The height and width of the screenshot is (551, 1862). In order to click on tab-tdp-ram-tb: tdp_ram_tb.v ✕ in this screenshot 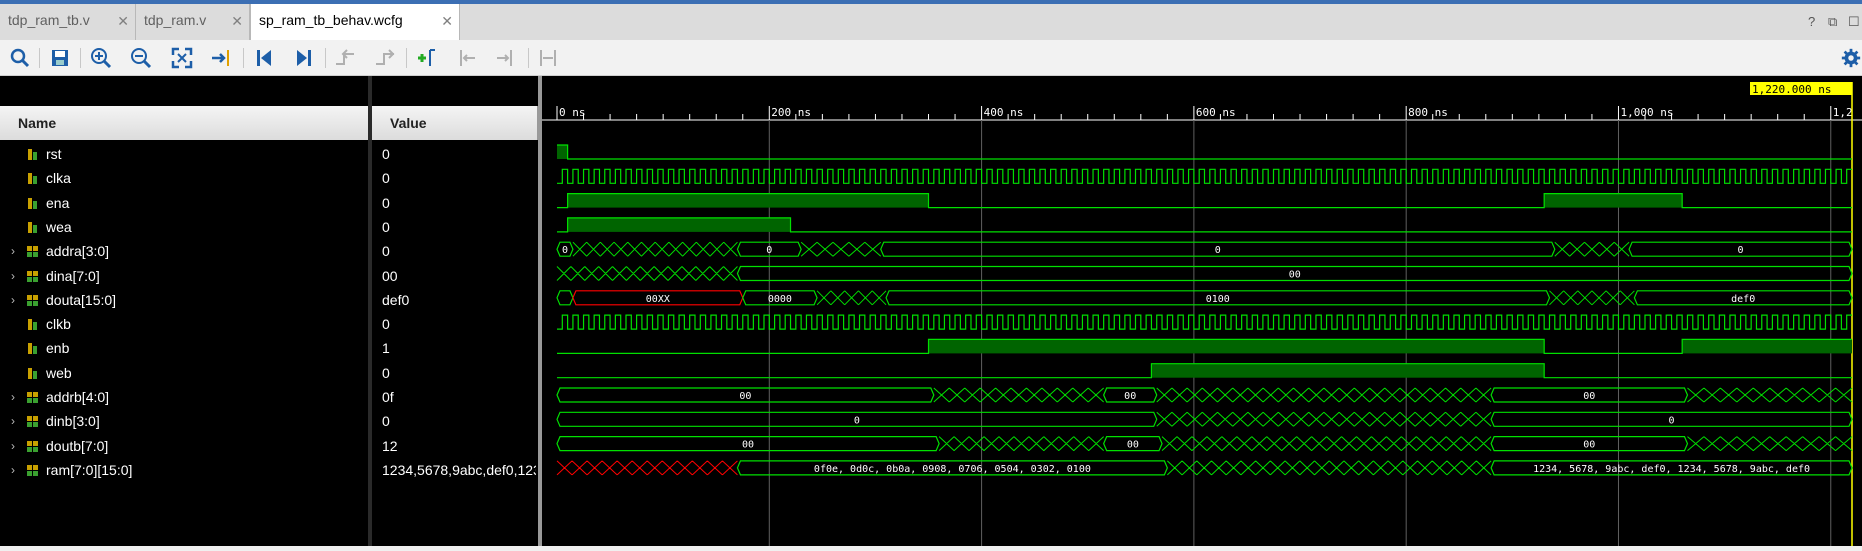, I will do `click(68, 22)`.